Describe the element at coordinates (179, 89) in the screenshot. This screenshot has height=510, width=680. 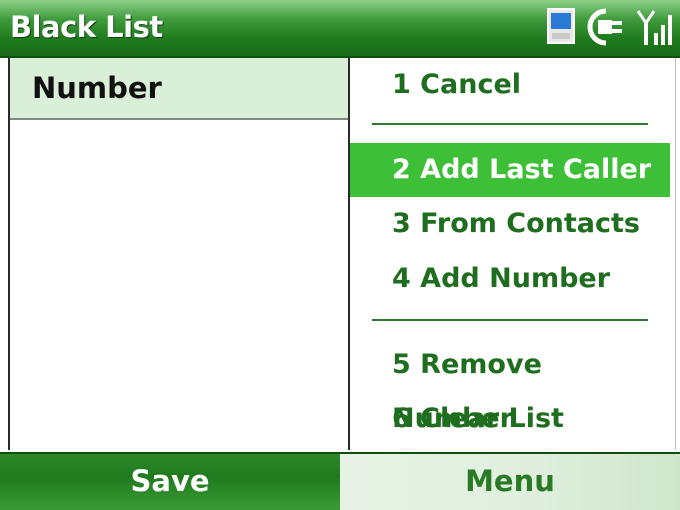
I see `column-header-number: Number` at that location.